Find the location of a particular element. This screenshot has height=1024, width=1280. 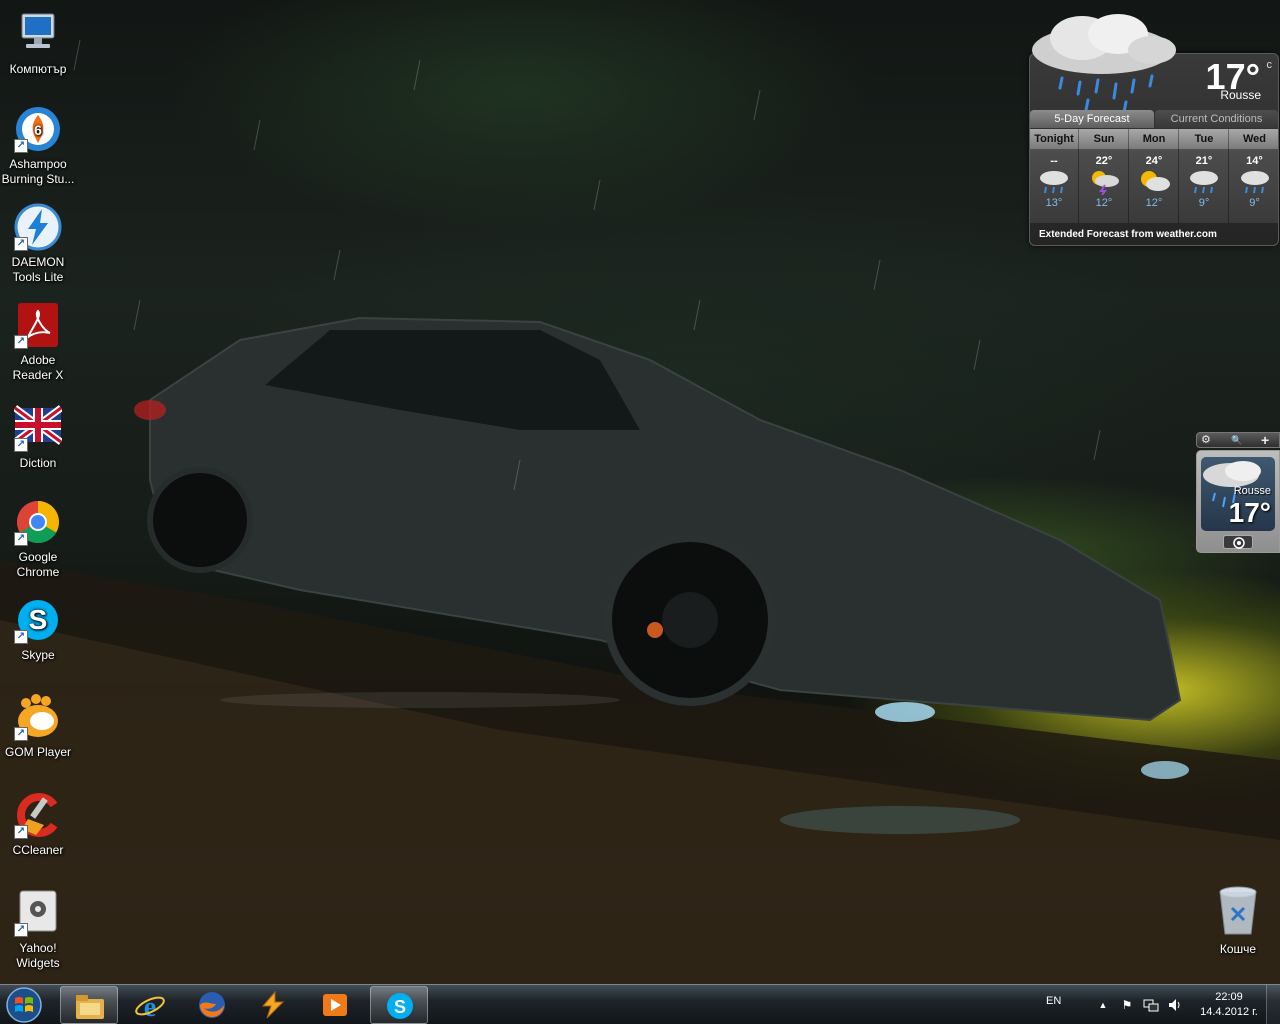

target-icon is located at coordinates (1239, 543).